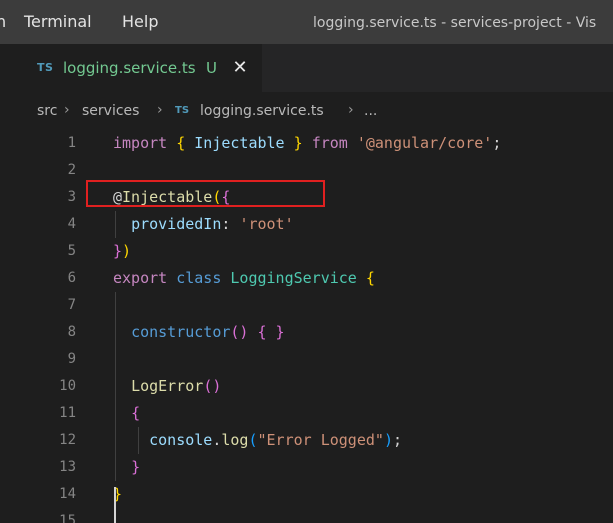  Describe the element at coordinates (205, 193) in the screenshot. I see `highlight-annotation-box` at that location.